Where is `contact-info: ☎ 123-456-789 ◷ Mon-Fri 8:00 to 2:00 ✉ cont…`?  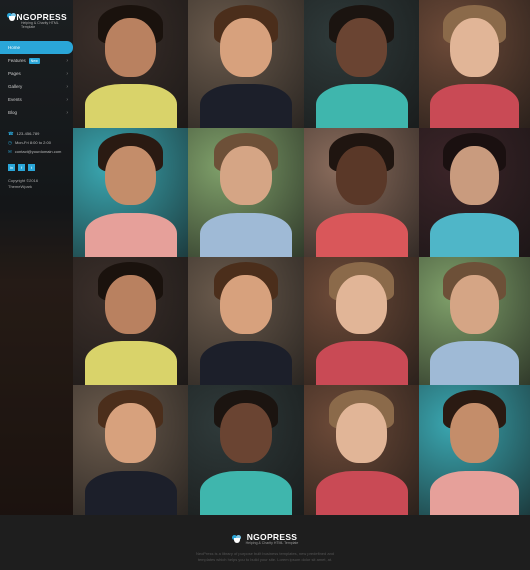 contact-info: ☎ 123-456-789 ◷ Mon-Fri 8:00 to 2:00 ✉ cont… is located at coordinates (36, 142).